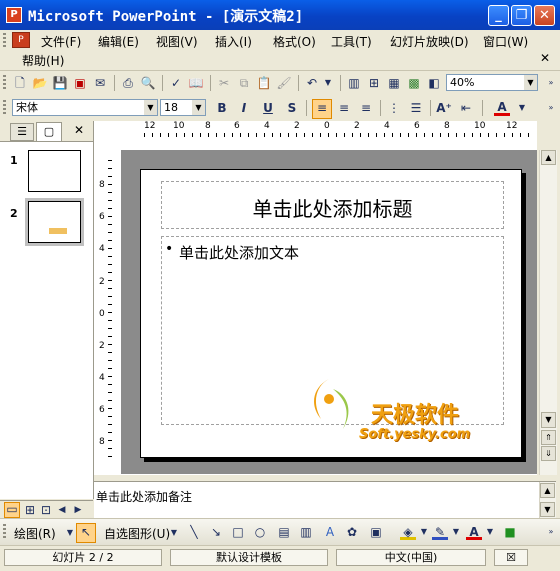  I want to click on fill-color-icon: ◈, so click(408, 532).